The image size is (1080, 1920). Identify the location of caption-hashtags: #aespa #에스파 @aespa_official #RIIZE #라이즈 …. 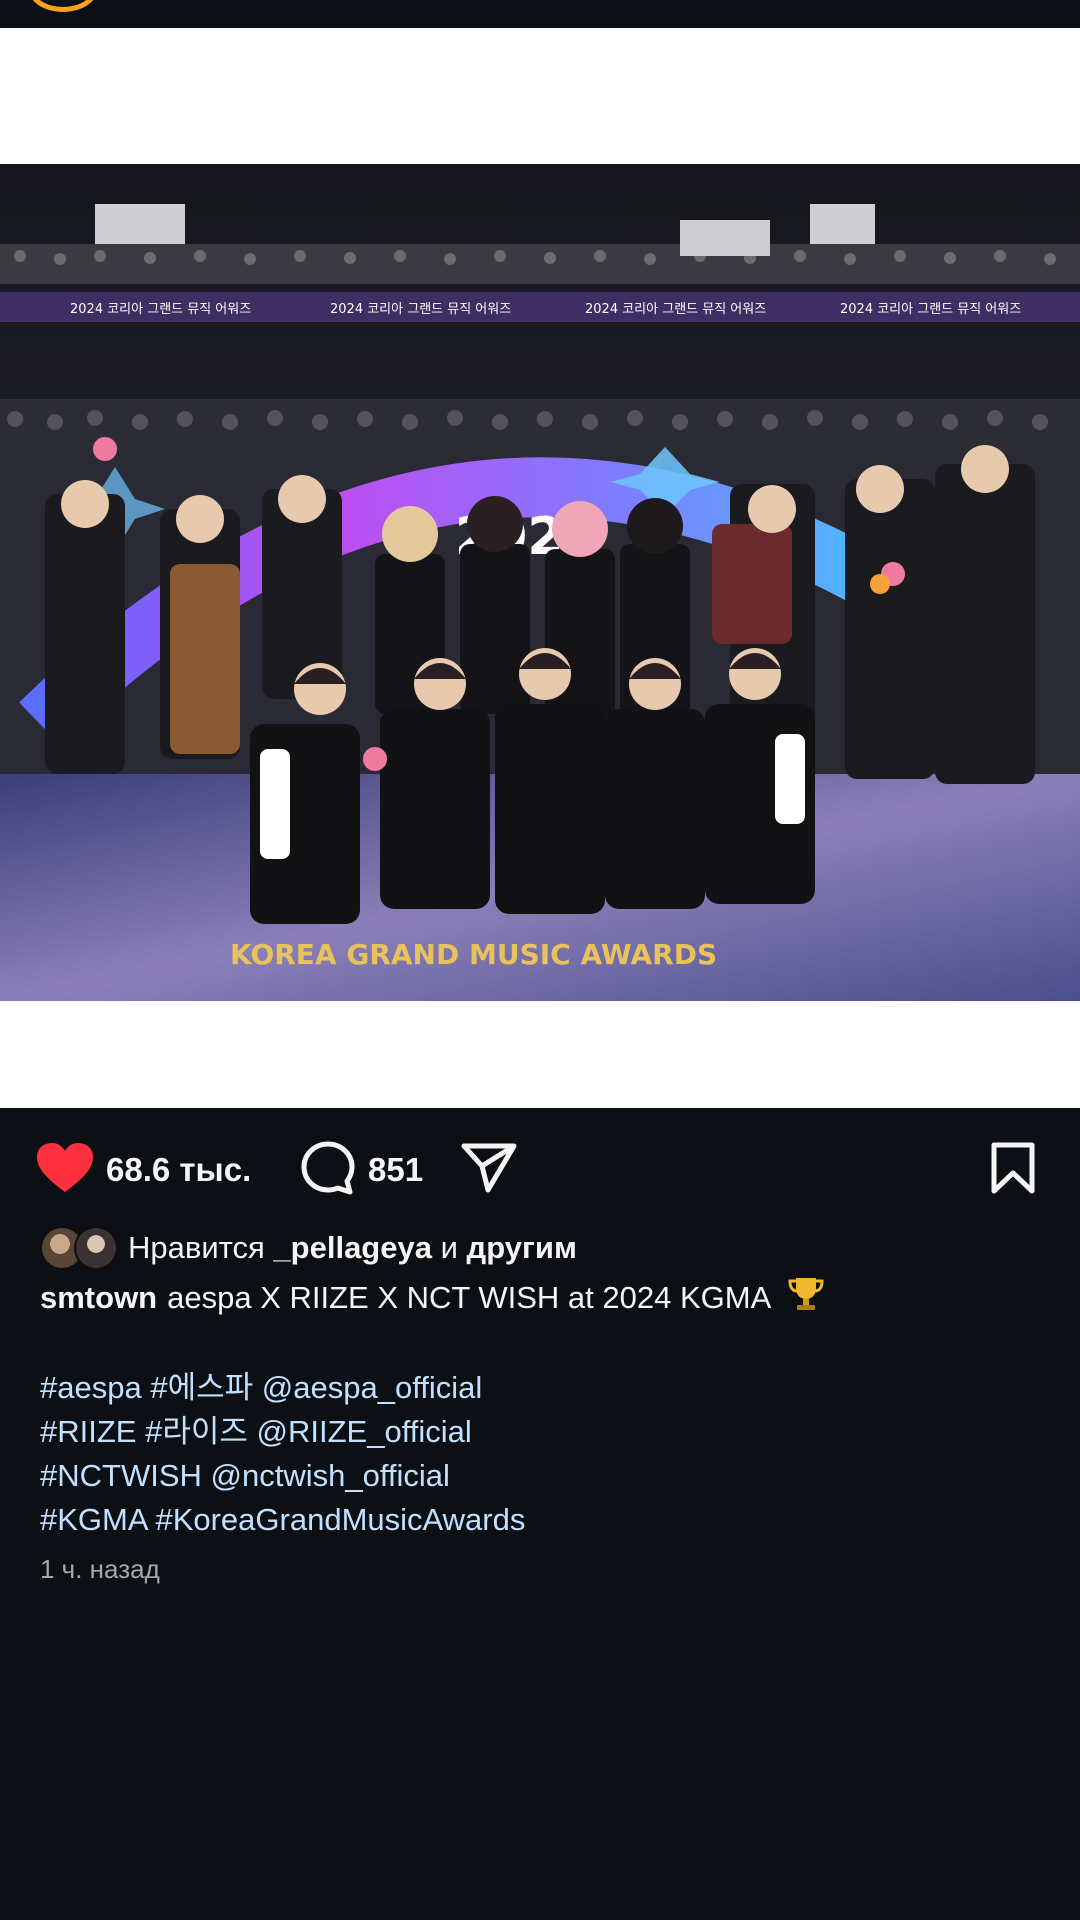
(282, 1454).